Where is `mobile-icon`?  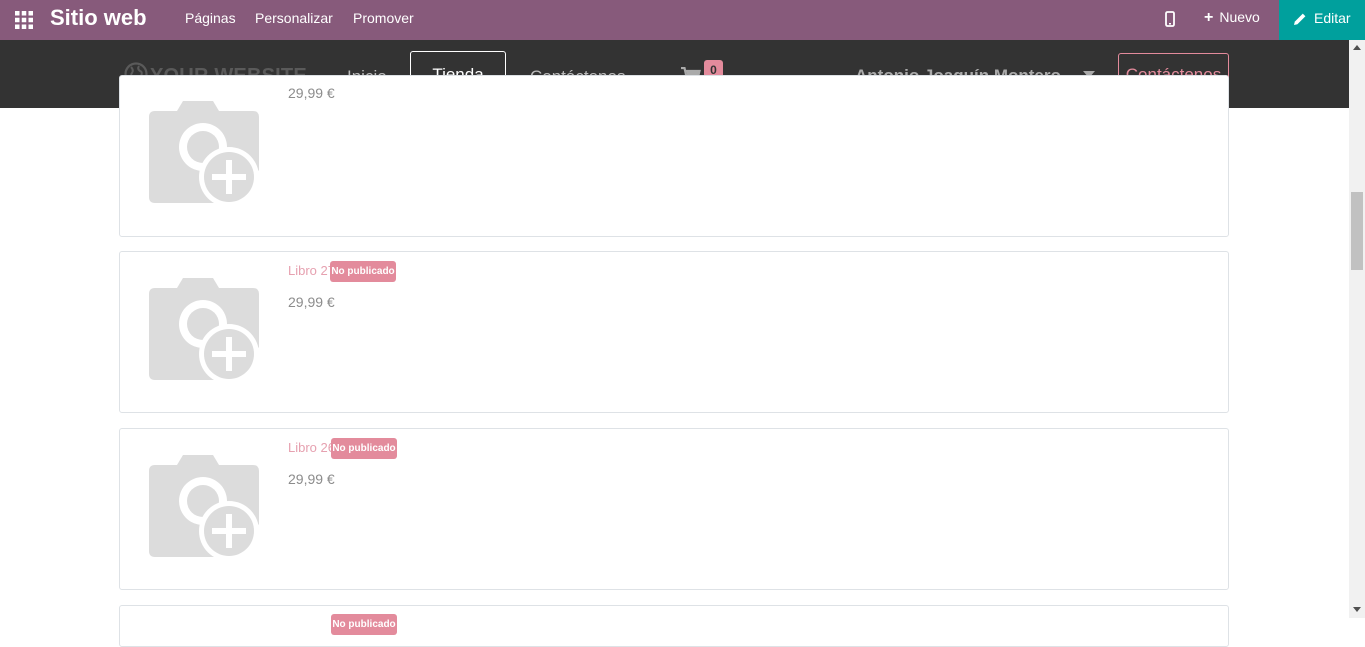 mobile-icon is located at coordinates (1170, 19).